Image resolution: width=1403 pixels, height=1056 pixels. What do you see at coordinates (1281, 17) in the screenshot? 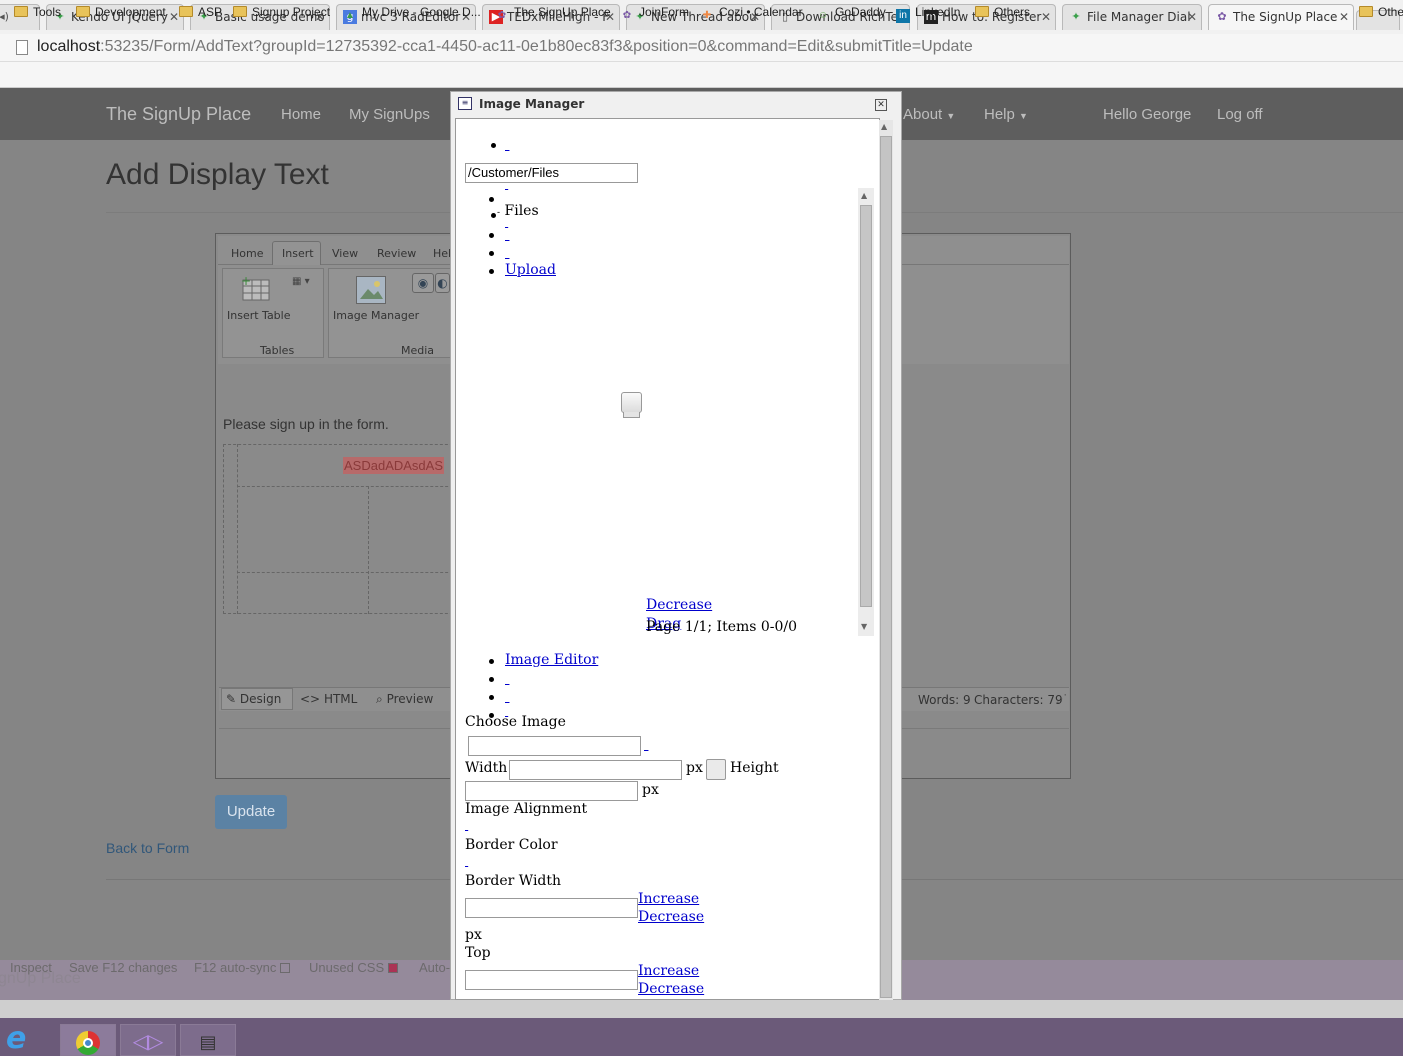
I see `browser-tab: ✿ The SignUp Place ✕` at bounding box center [1281, 17].